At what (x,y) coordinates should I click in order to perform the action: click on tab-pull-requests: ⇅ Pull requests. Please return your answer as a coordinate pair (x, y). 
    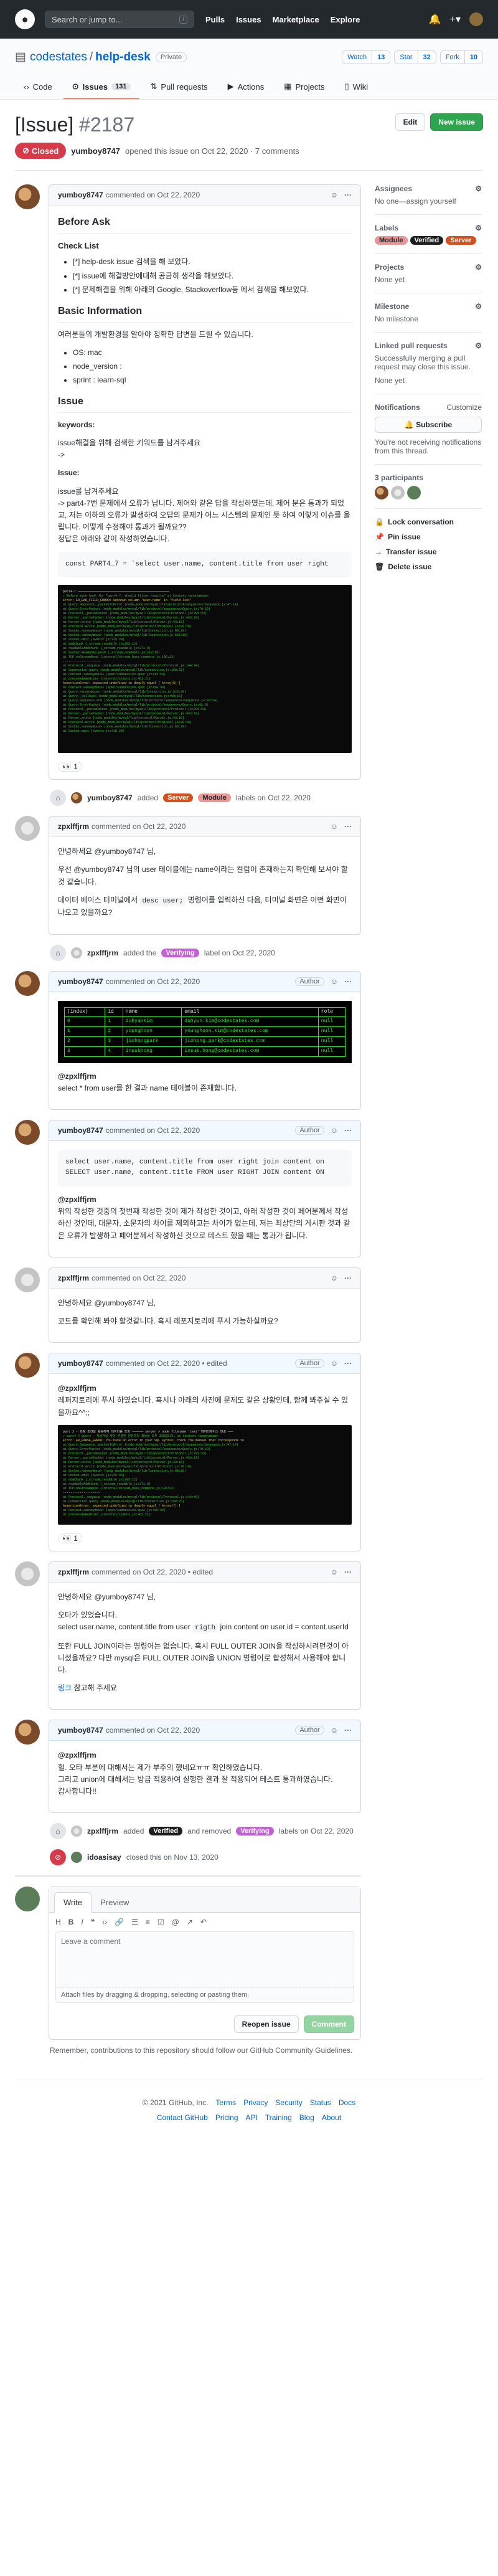
    Looking at the image, I should click on (179, 87).